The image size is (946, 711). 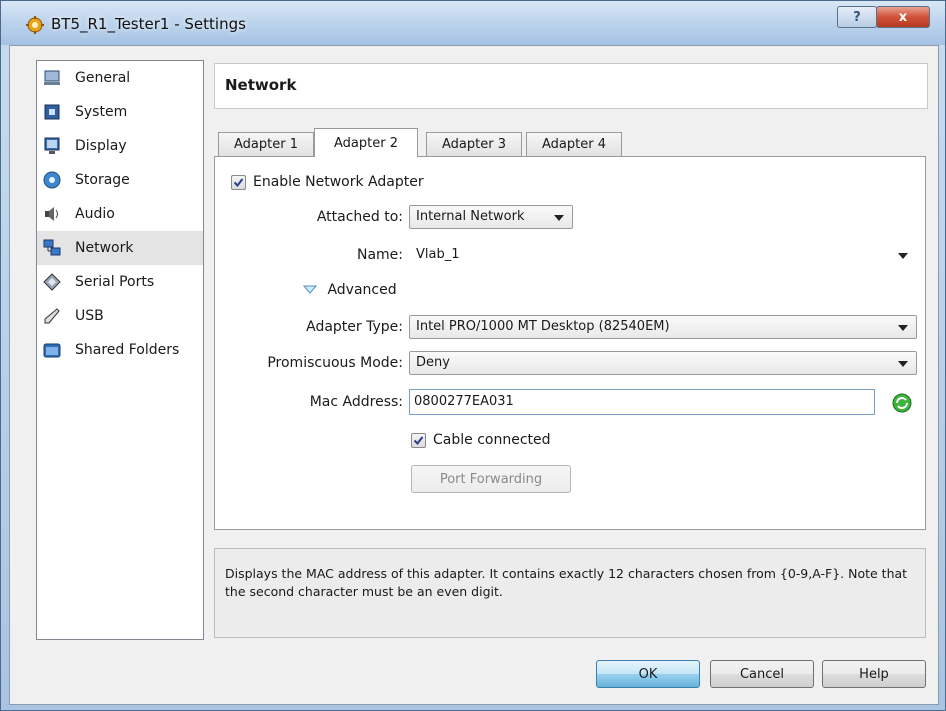 What do you see at coordinates (120, 316) in the screenshot?
I see `sidebar-item-usb: USB` at bounding box center [120, 316].